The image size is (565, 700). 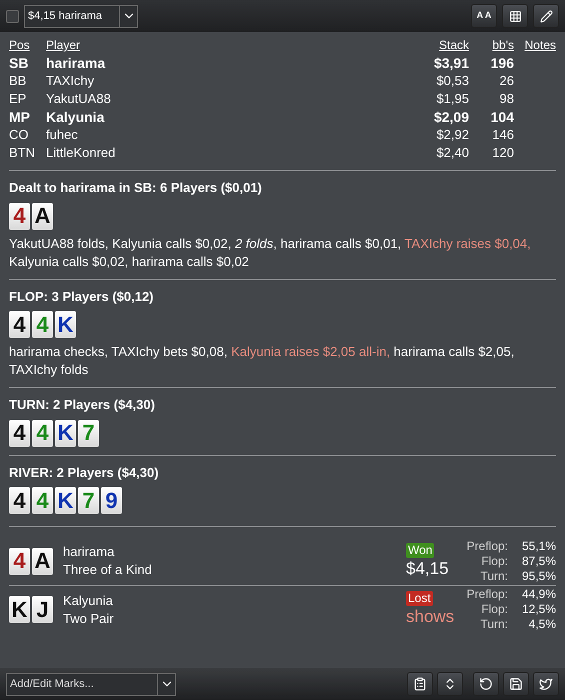 I want to click on hand-rank: Two Pair, so click(x=88, y=619).